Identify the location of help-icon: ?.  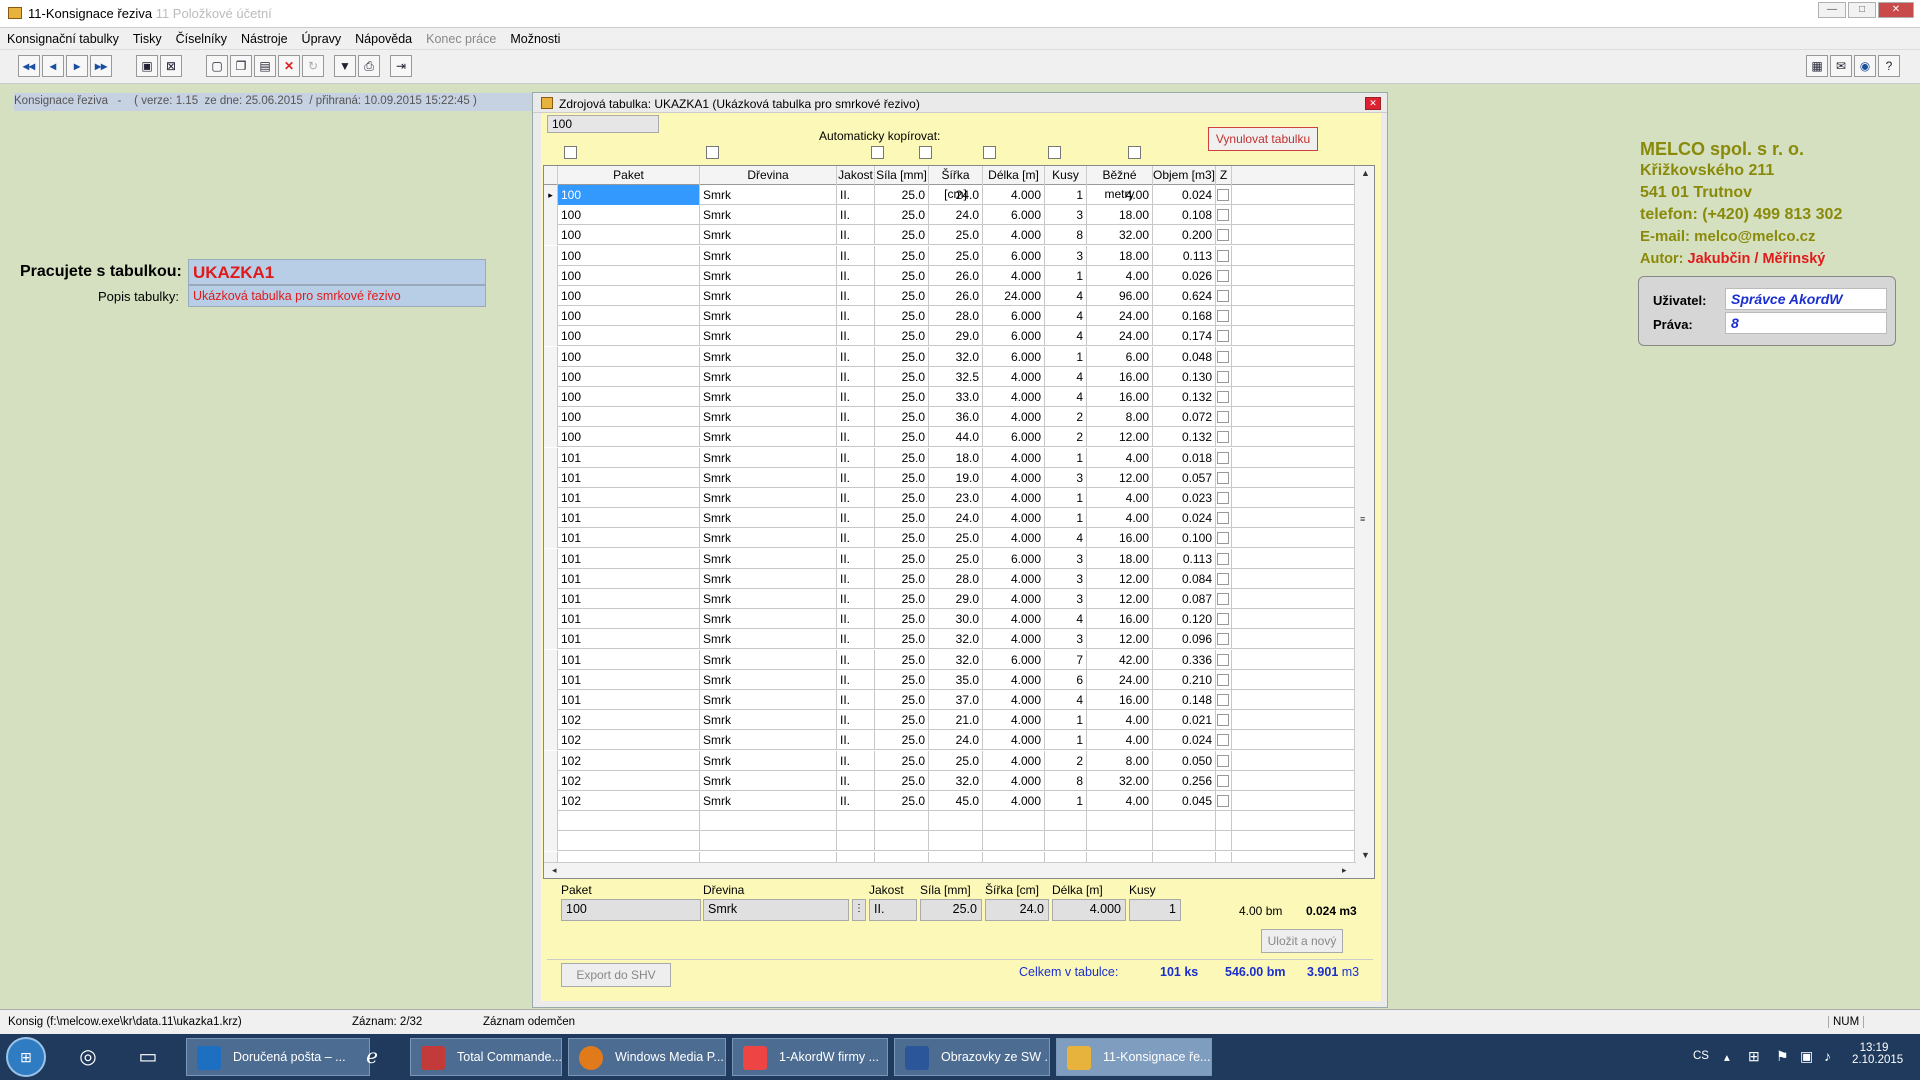
(1889, 66).